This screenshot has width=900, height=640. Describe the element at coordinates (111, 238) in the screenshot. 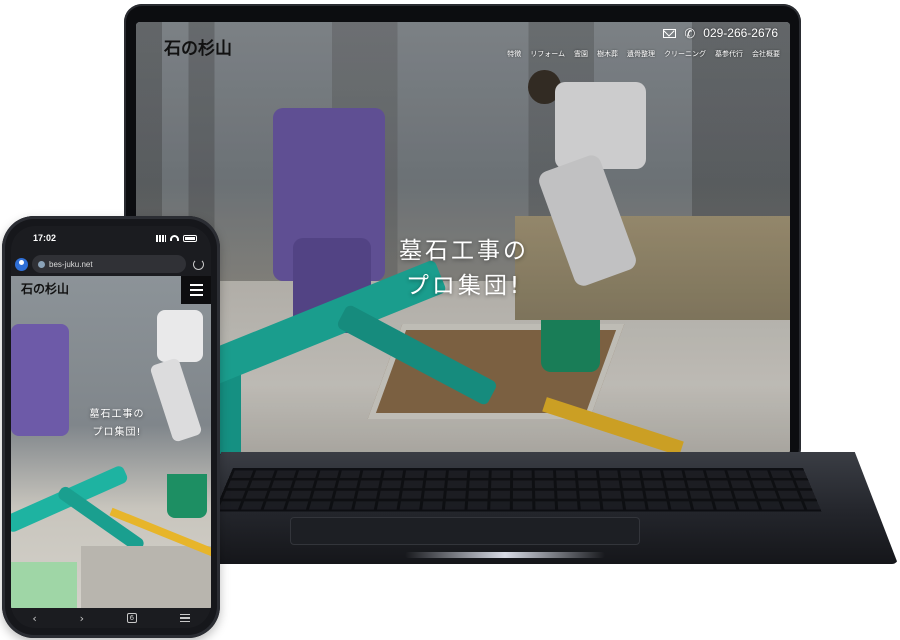

I see `status-bar: 17:02` at that location.